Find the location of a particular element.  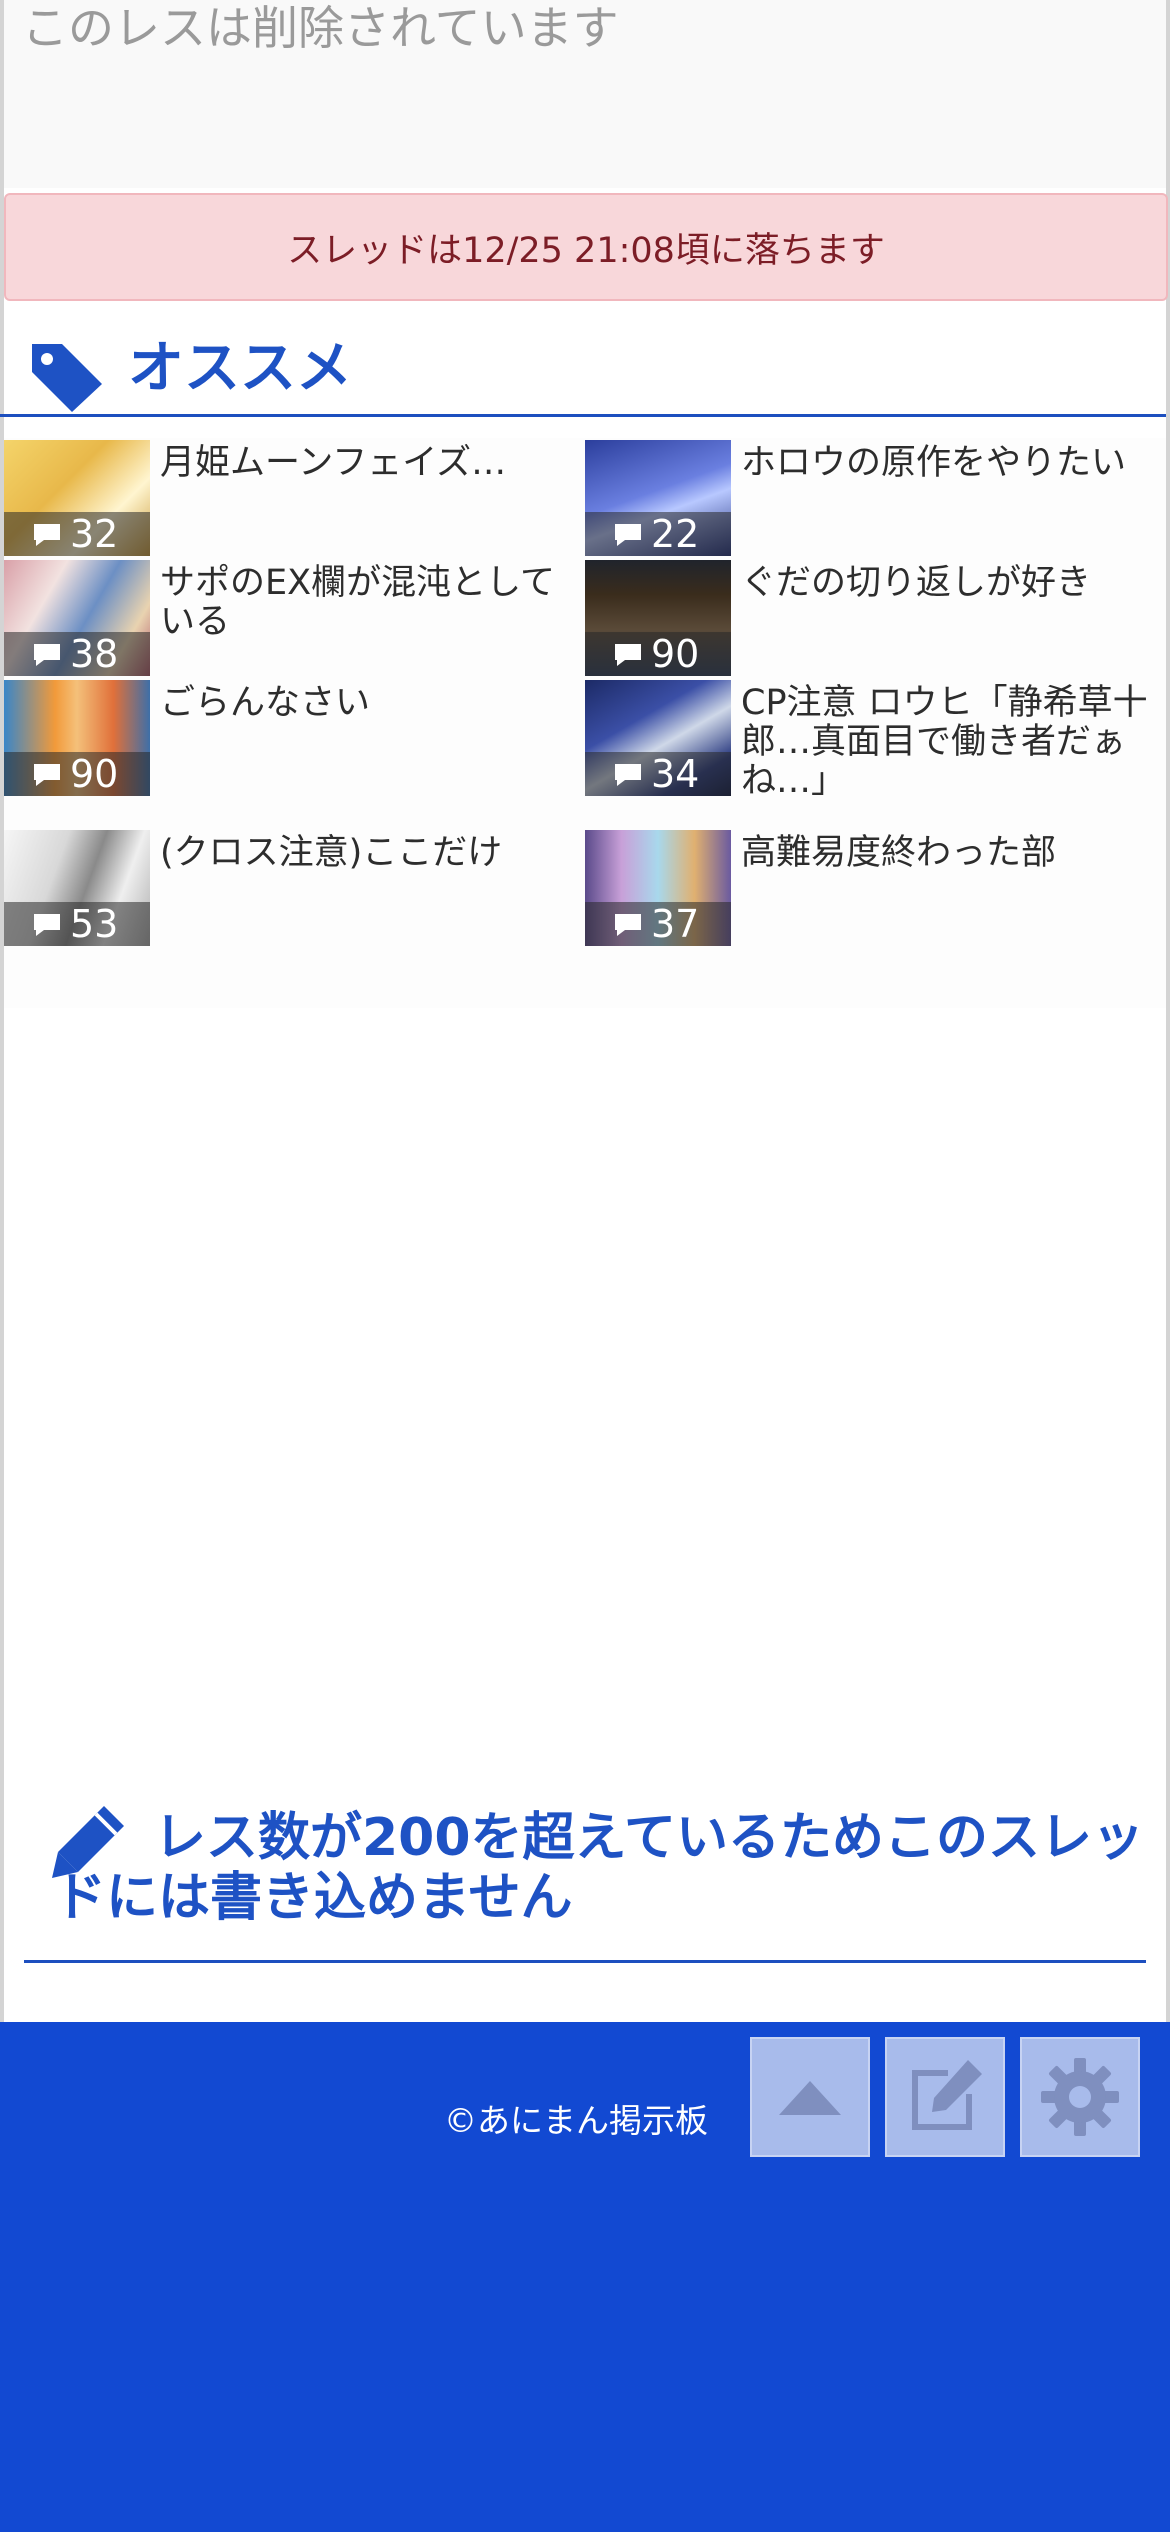

comment-count-value: 22 is located at coordinates (675, 534).